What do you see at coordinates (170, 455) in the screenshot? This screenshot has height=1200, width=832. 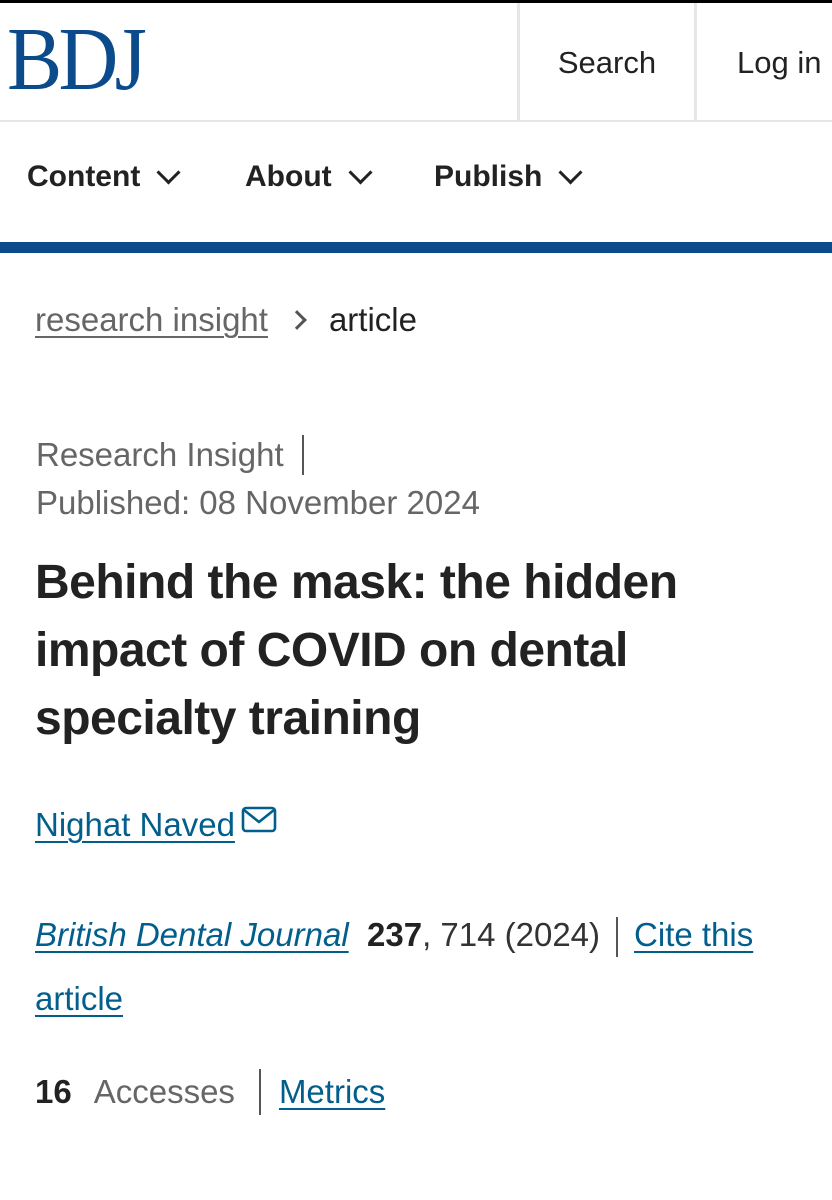 I see `article-type: Research Insight` at bounding box center [170, 455].